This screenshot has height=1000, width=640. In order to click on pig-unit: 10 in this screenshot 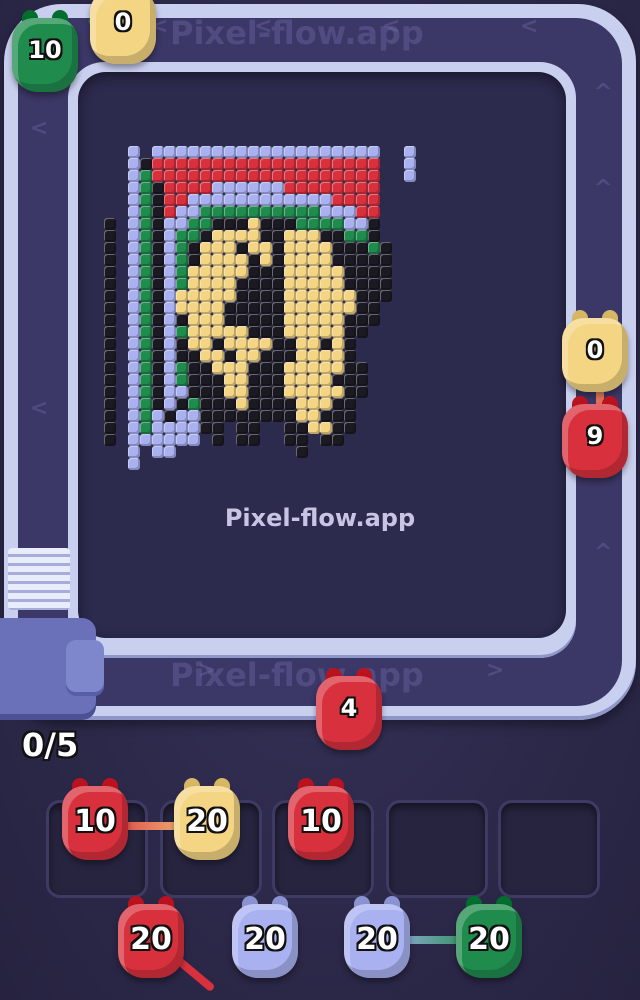, I will do `click(45, 52)`.